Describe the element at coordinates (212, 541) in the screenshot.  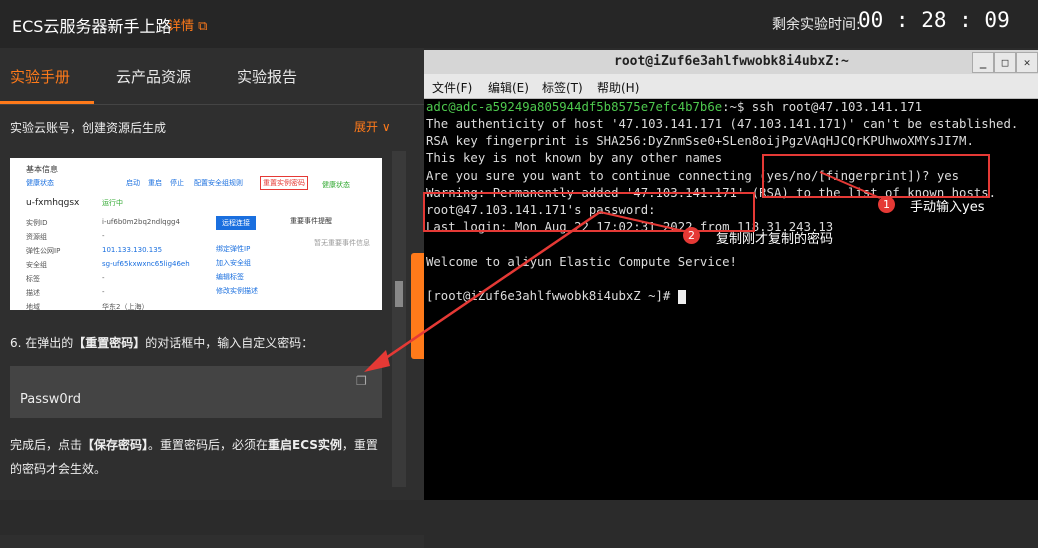
I see `bottom-bar` at that location.